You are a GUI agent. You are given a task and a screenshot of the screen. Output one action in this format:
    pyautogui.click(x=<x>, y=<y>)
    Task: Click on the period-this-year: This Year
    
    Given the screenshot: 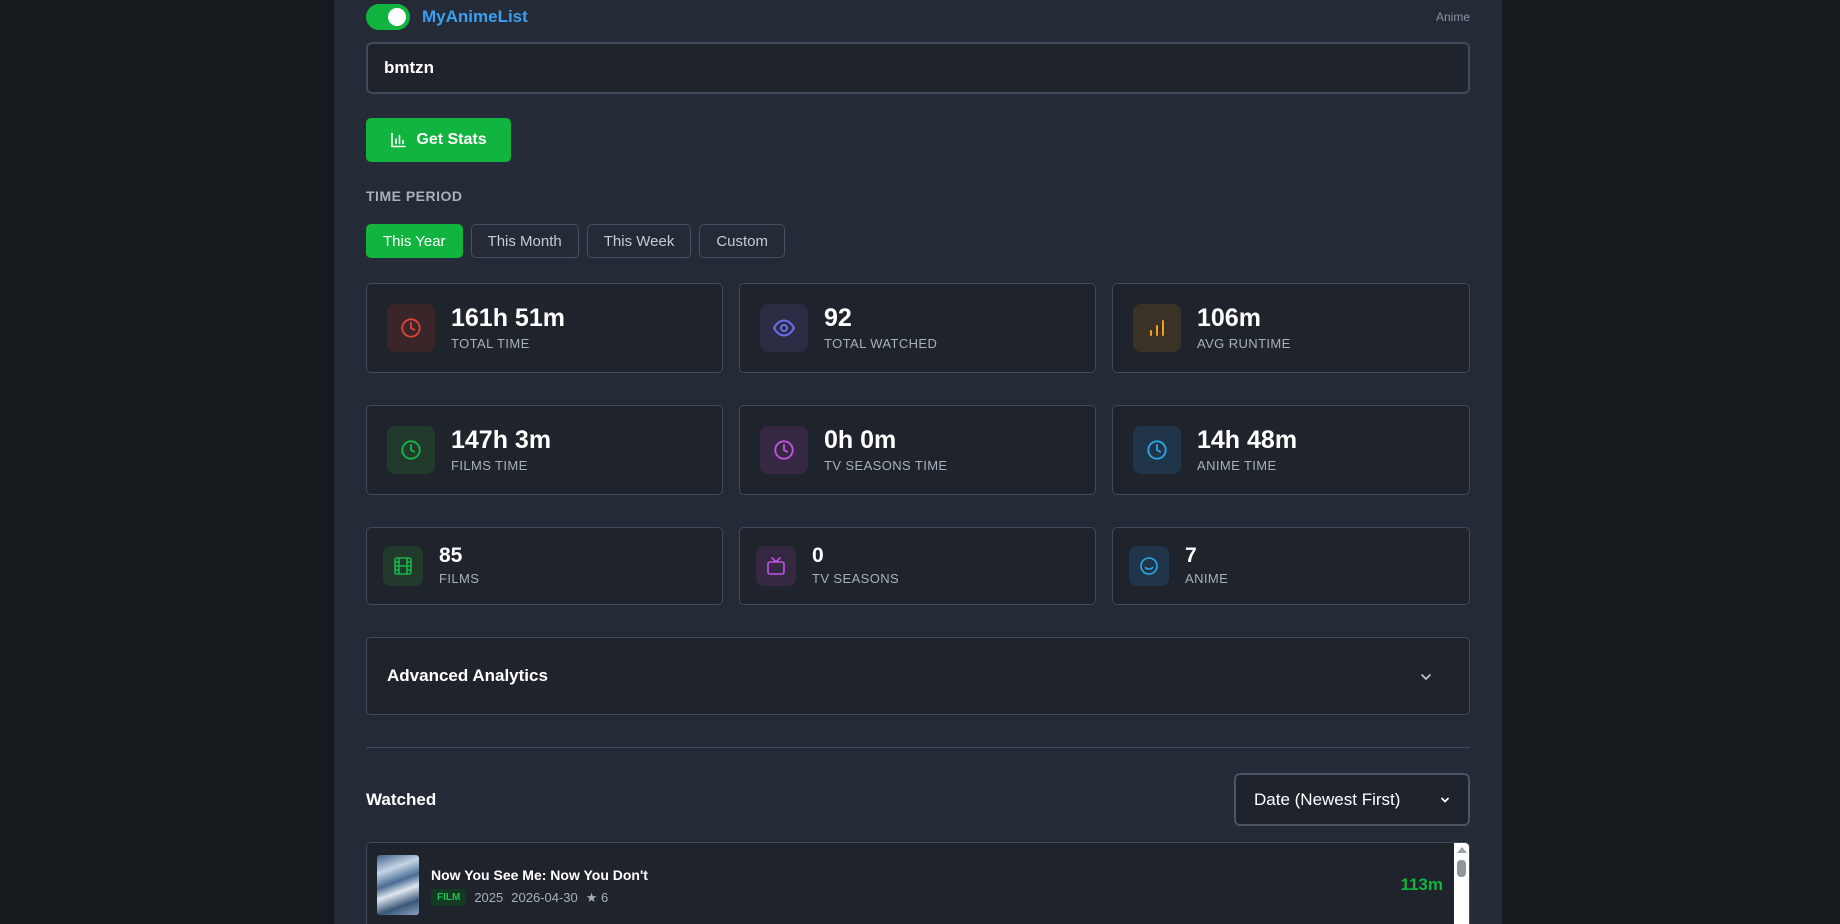 What is the action you would take?
    pyautogui.click(x=414, y=241)
    